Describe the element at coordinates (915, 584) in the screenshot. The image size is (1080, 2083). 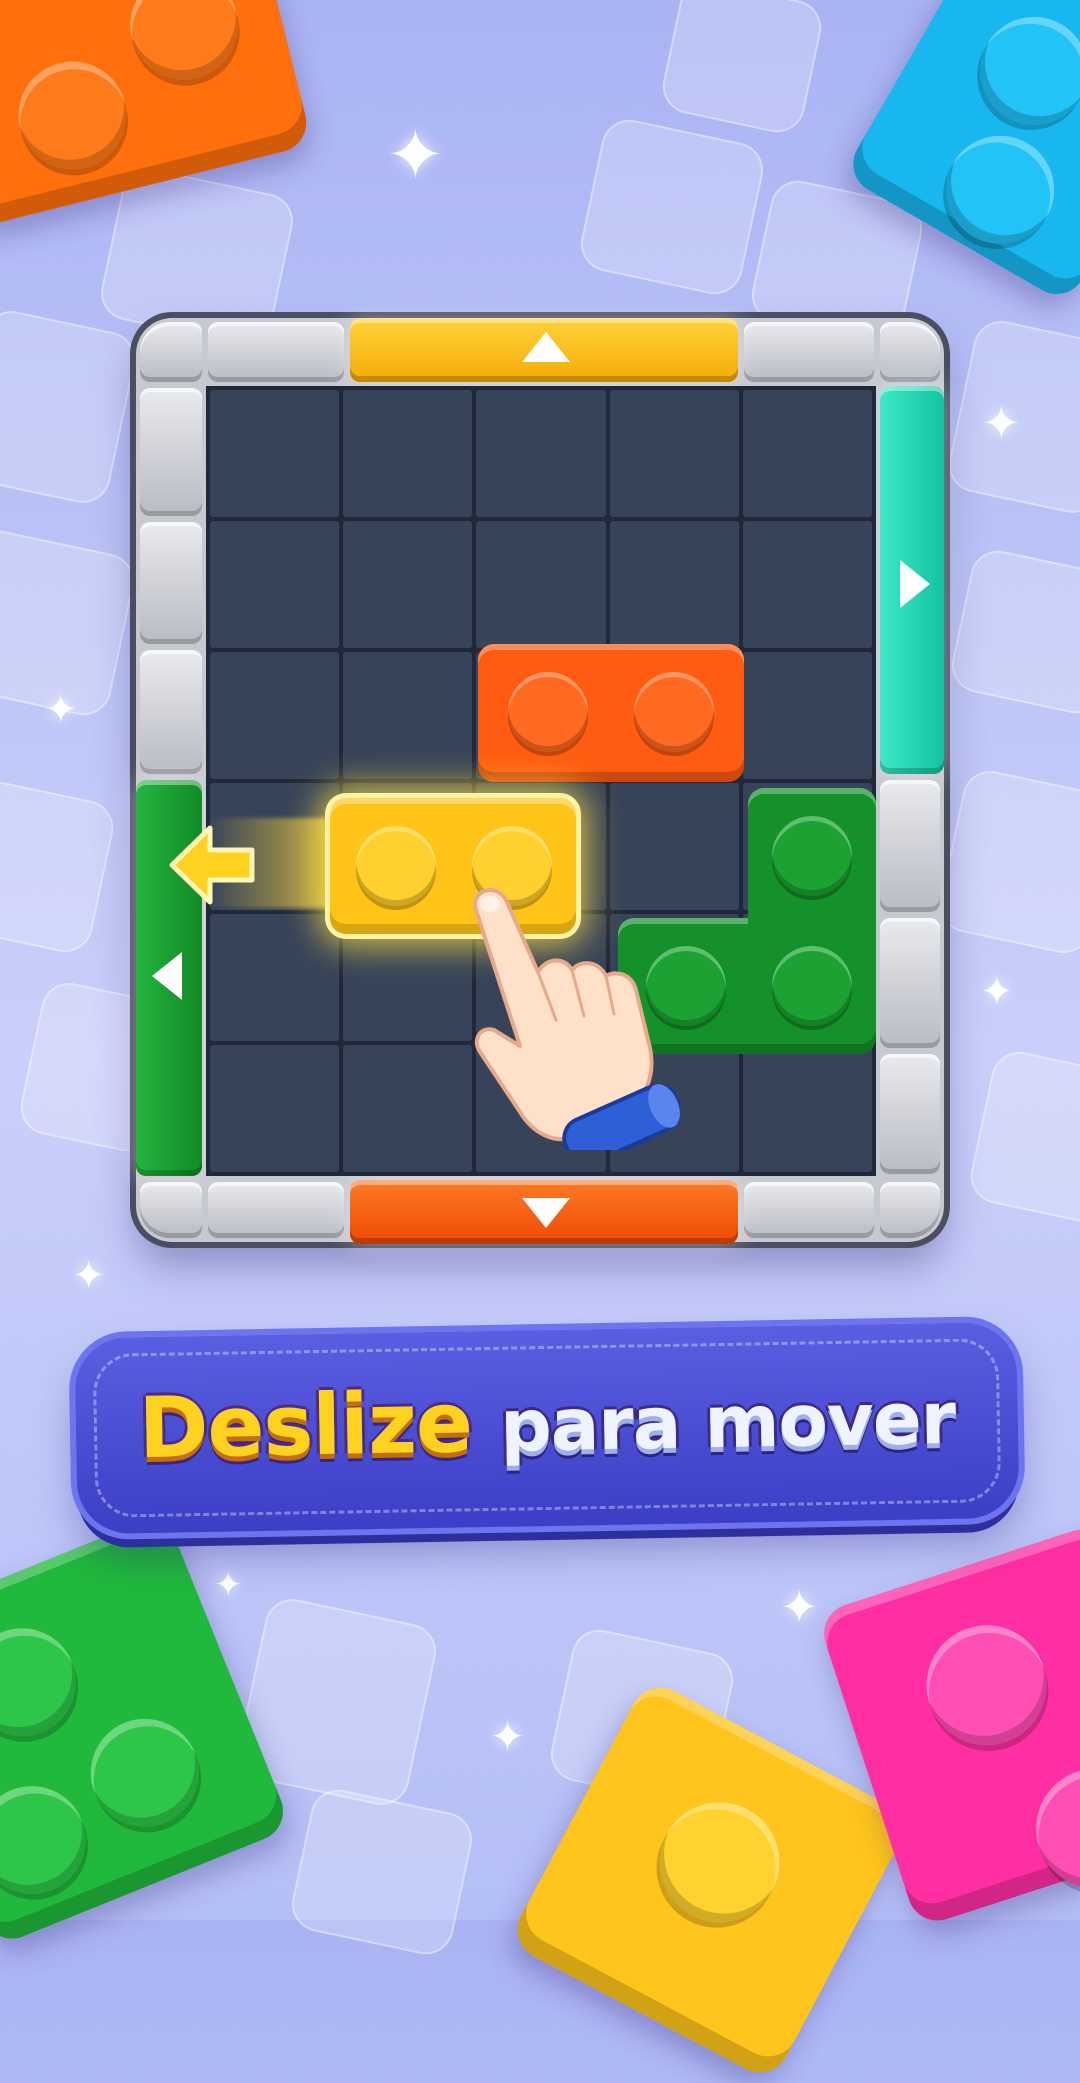
I see `arrow-right-icon` at that location.